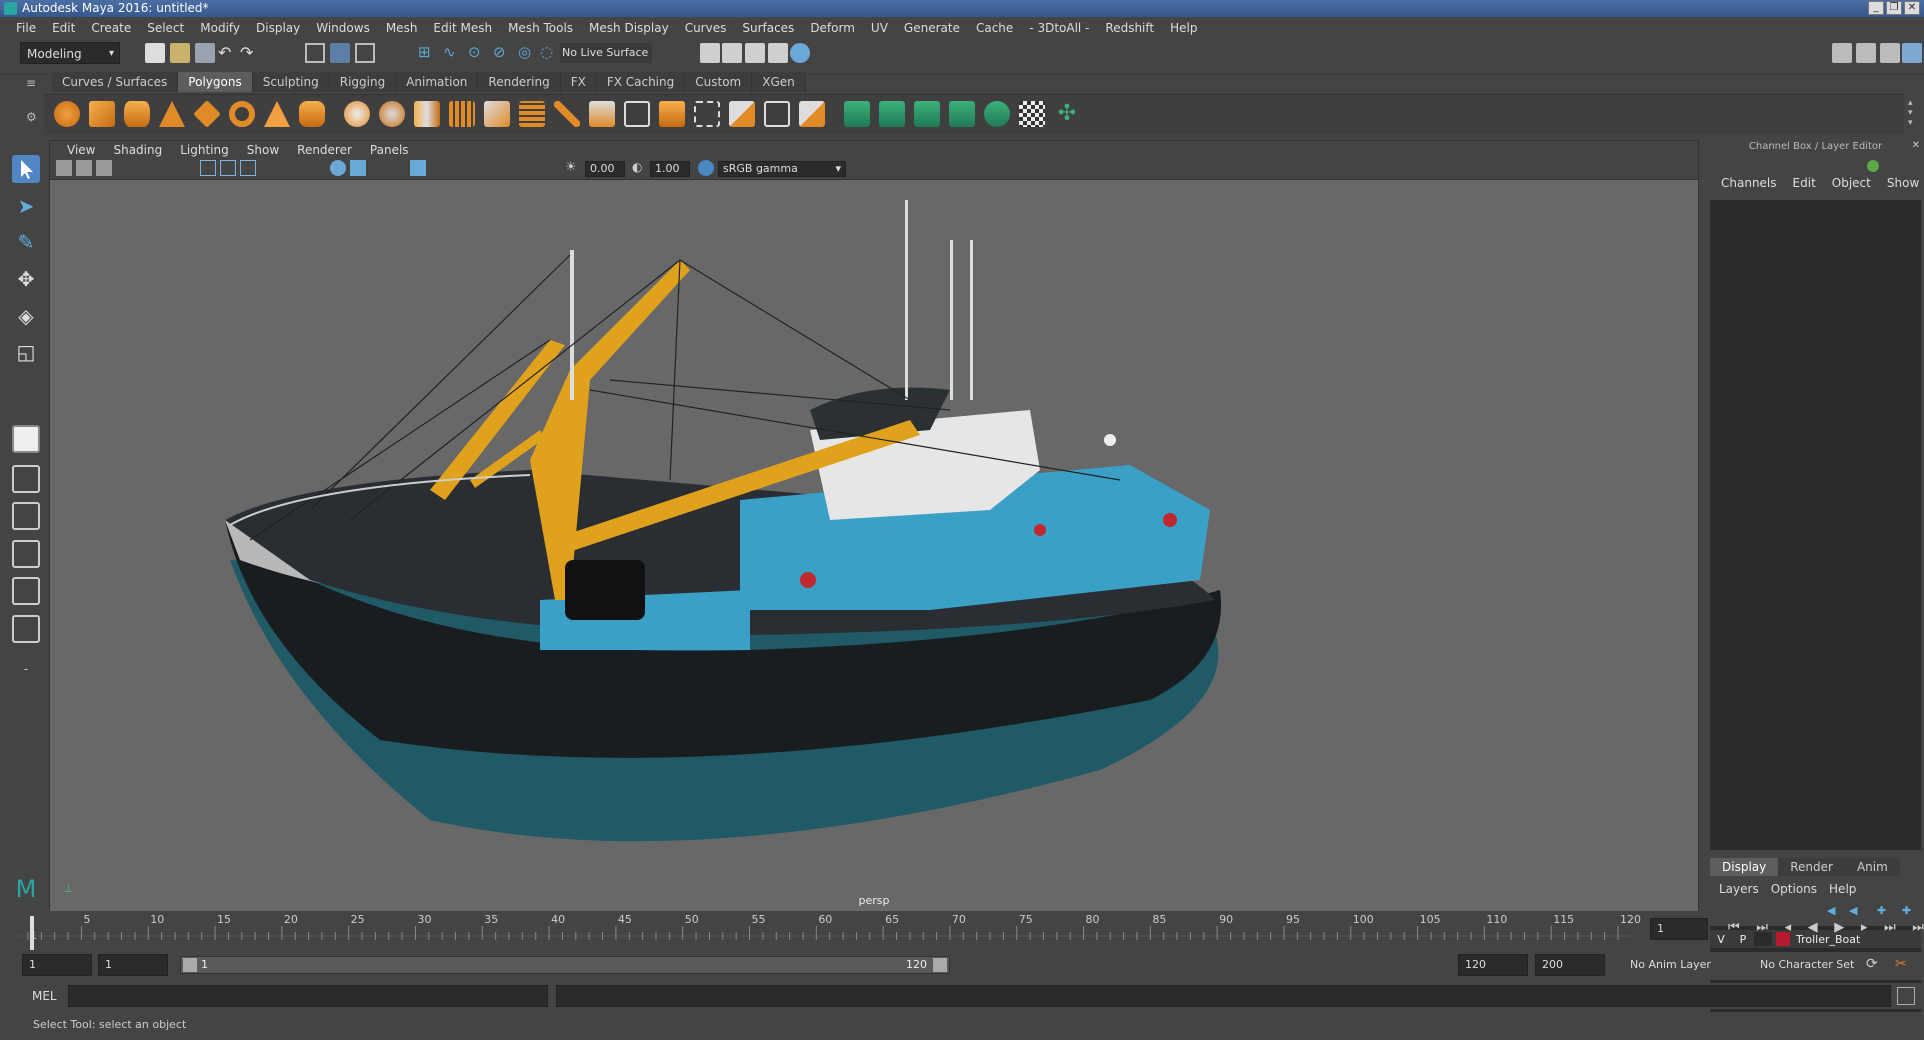 This screenshot has width=1924, height=1040. I want to click on menu-cache: Cache, so click(994, 28).